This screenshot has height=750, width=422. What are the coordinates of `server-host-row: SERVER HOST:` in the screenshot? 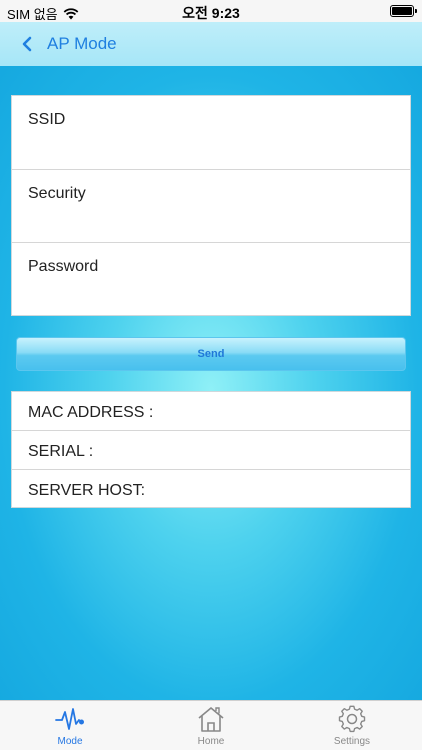 It's located at (211, 489).